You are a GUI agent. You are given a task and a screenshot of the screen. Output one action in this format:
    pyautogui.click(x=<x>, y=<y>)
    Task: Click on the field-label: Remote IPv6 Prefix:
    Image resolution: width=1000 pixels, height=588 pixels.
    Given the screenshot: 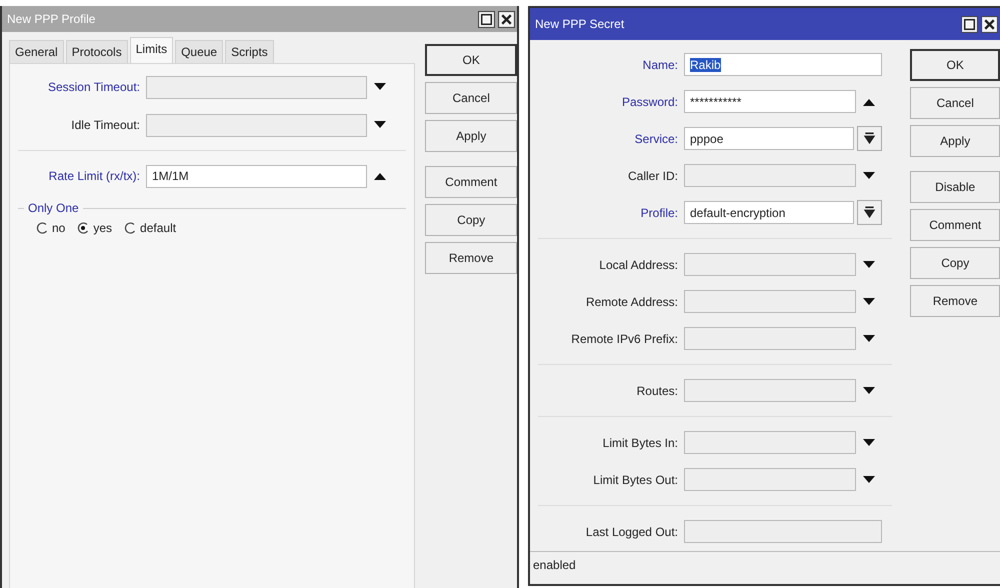 What is the action you would take?
    pyautogui.click(x=624, y=339)
    